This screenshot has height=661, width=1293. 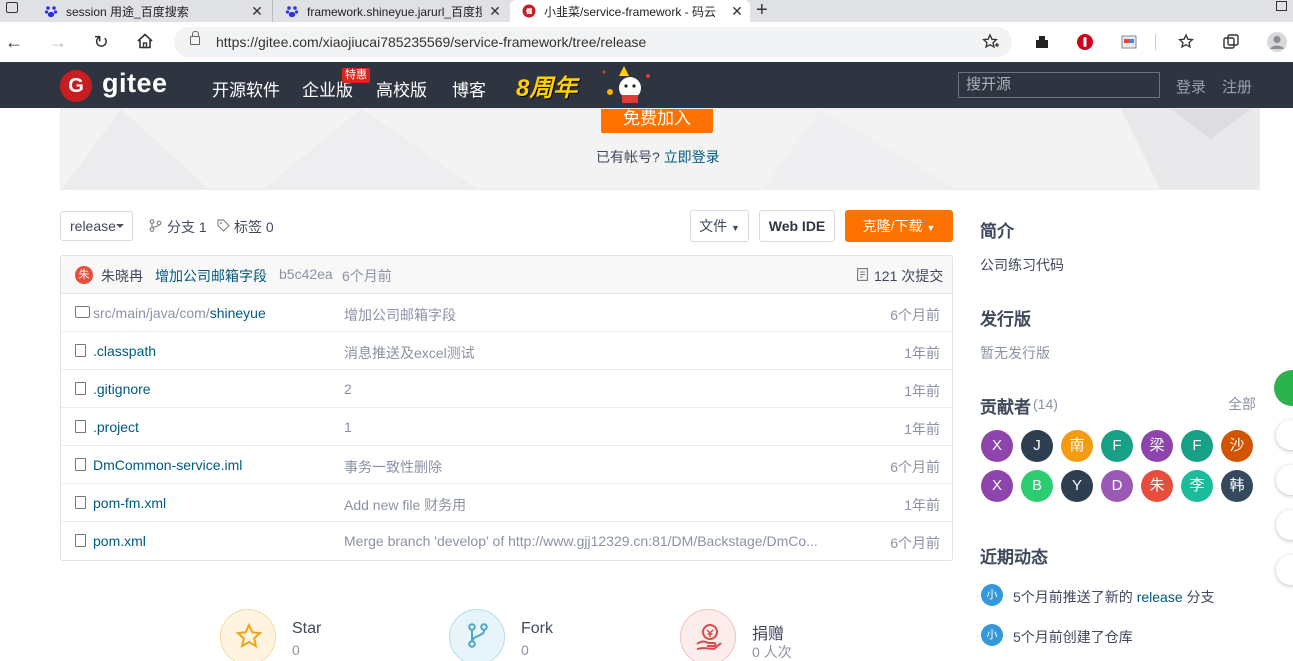 I want to click on file-row: .classpath 消息推送及excel测试 1年前, so click(x=506, y=351).